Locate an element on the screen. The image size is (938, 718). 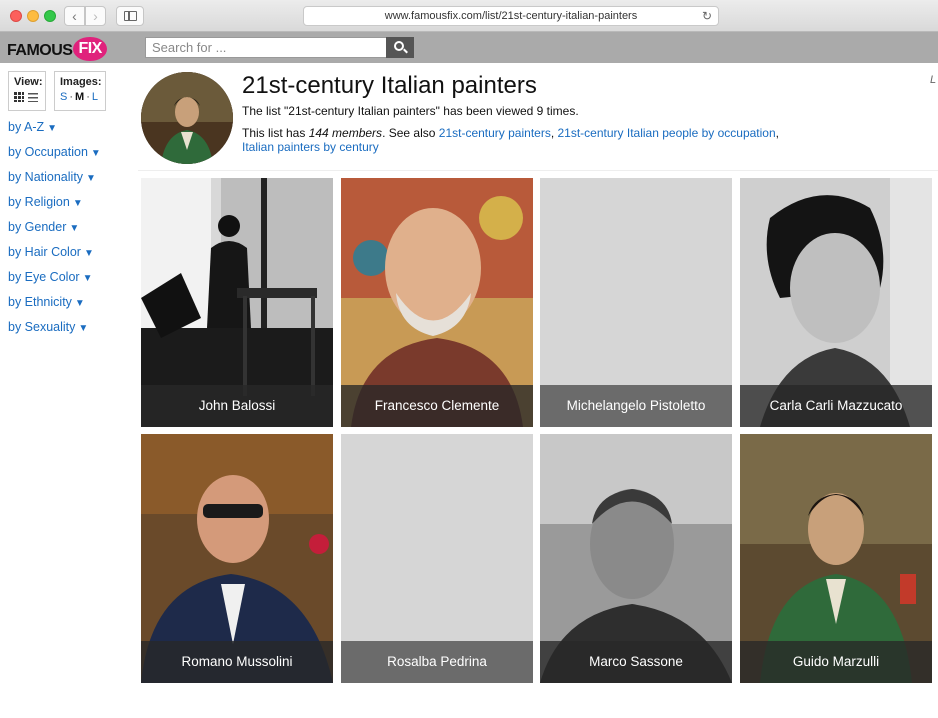
zoom-window-button is located at coordinates (50, 16).